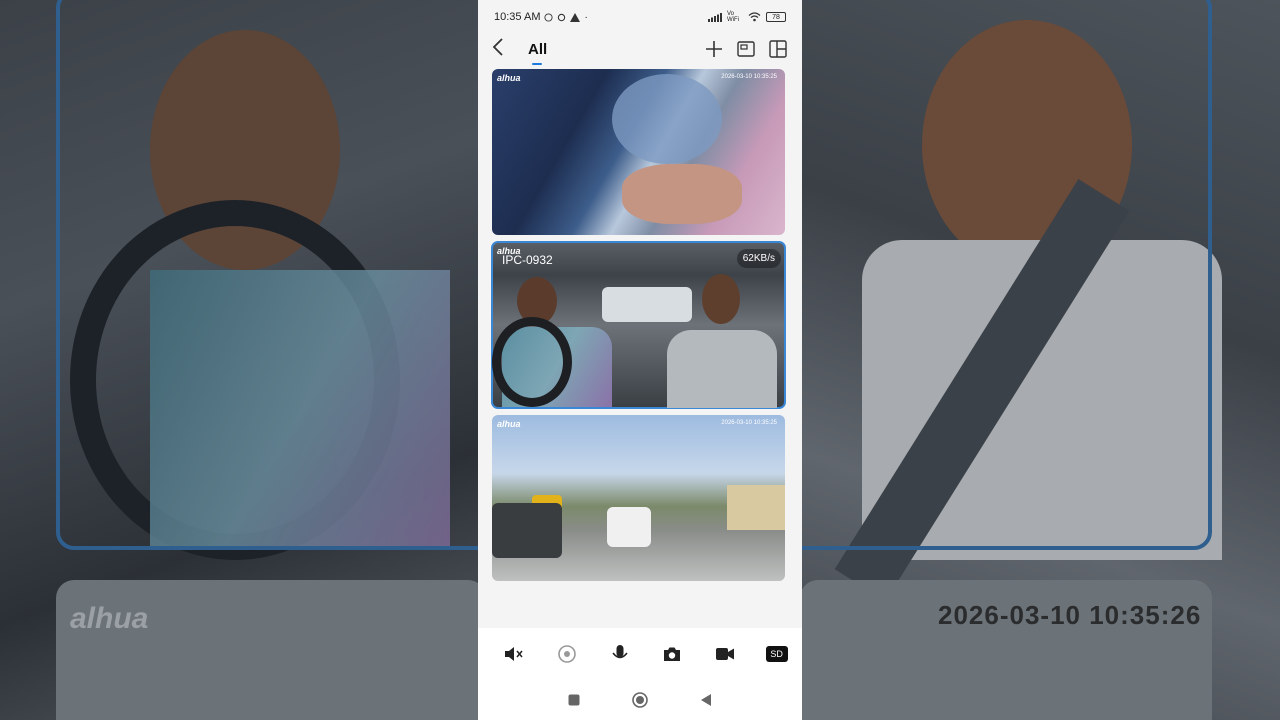 This screenshot has width=1280, height=720. What do you see at coordinates (640, 17) in the screenshot?
I see `status-bar: 10:35 AM · Vo WiFi 78` at bounding box center [640, 17].